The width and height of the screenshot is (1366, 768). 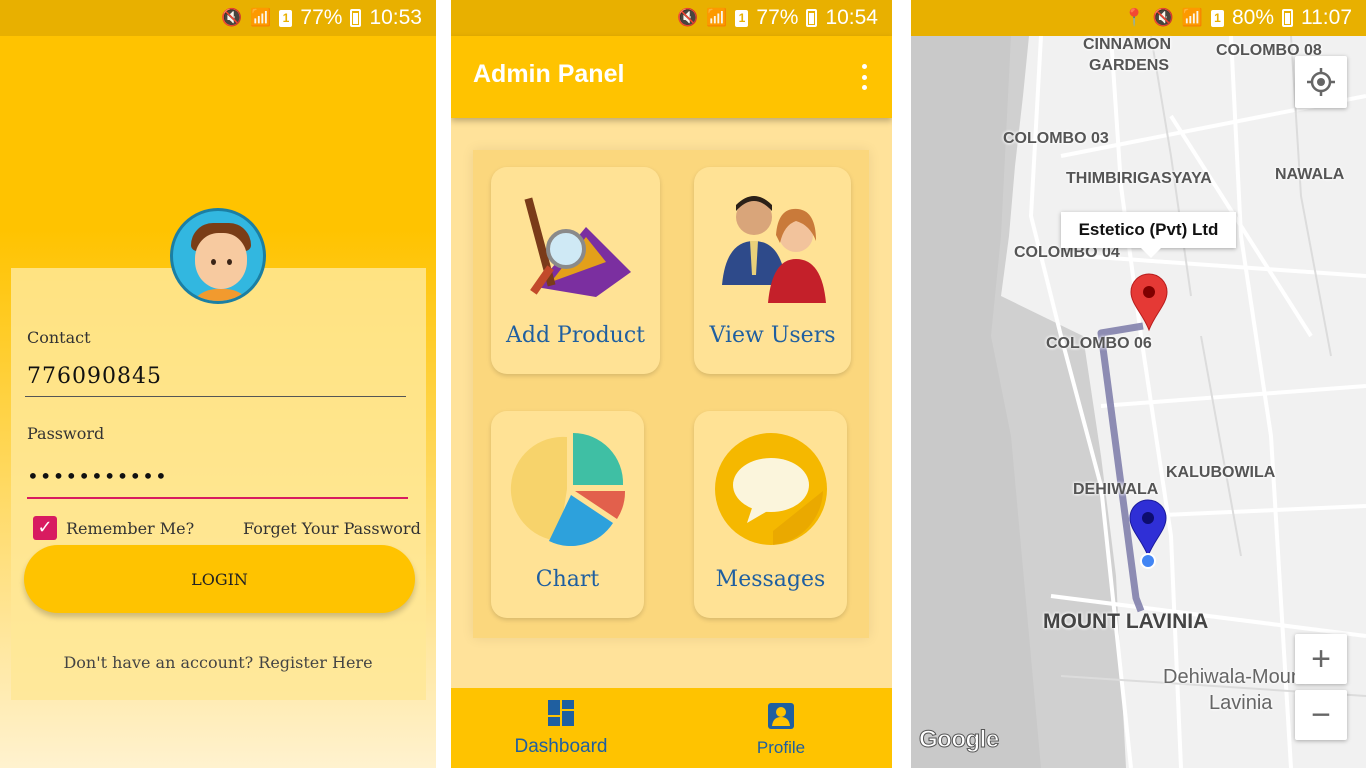 What do you see at coordinates (549, 74) in the screenshot?
I see `page-title: Admin Panel` at bounding box center [549, 74].